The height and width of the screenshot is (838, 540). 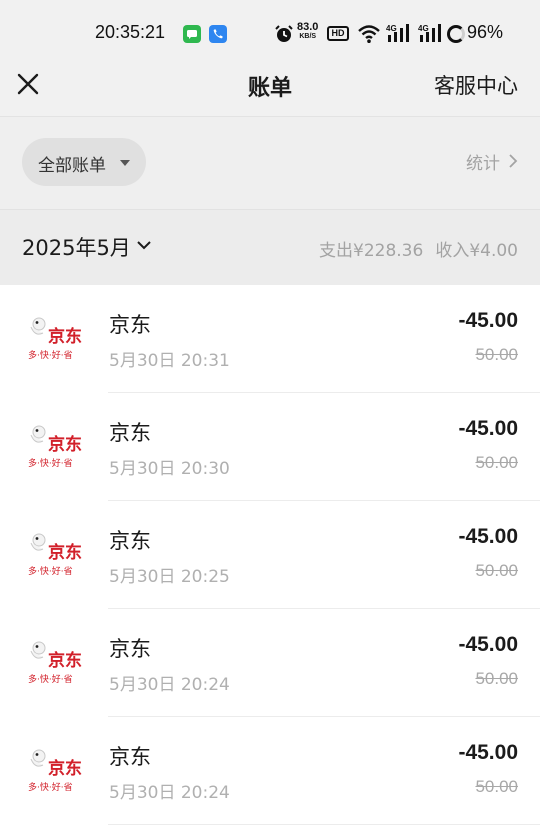 What do you see at coordinates (125, 163) in the screenshot?
I see `caret-down-icon` at bounding box center [125, 163].